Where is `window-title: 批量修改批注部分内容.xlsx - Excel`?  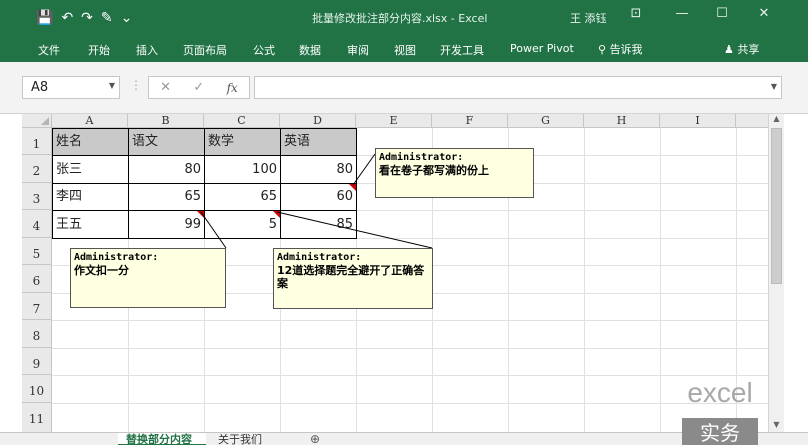 window-title: 批量修改批注部分内容.xlsx - Excel is located at coordinates (400, 18).